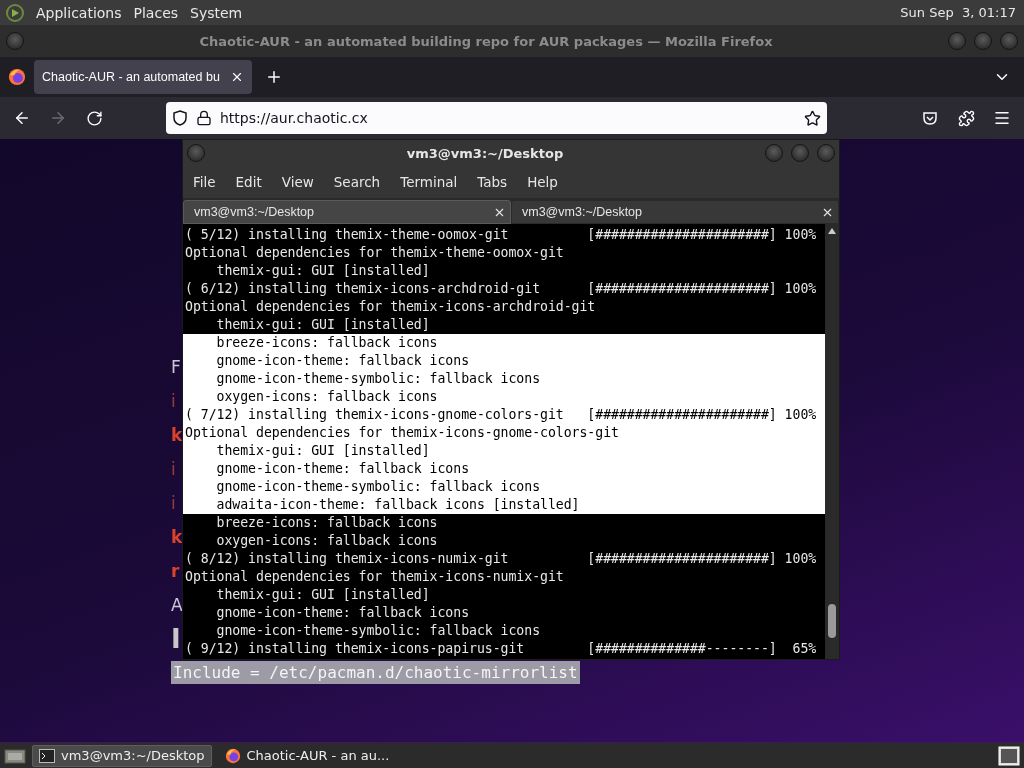 Image resolution: width=1024 pixels, height=768 pixels. I want to click on terminal-line: Optional dependencies for themix-icons-numix-git, so click(374, 577).